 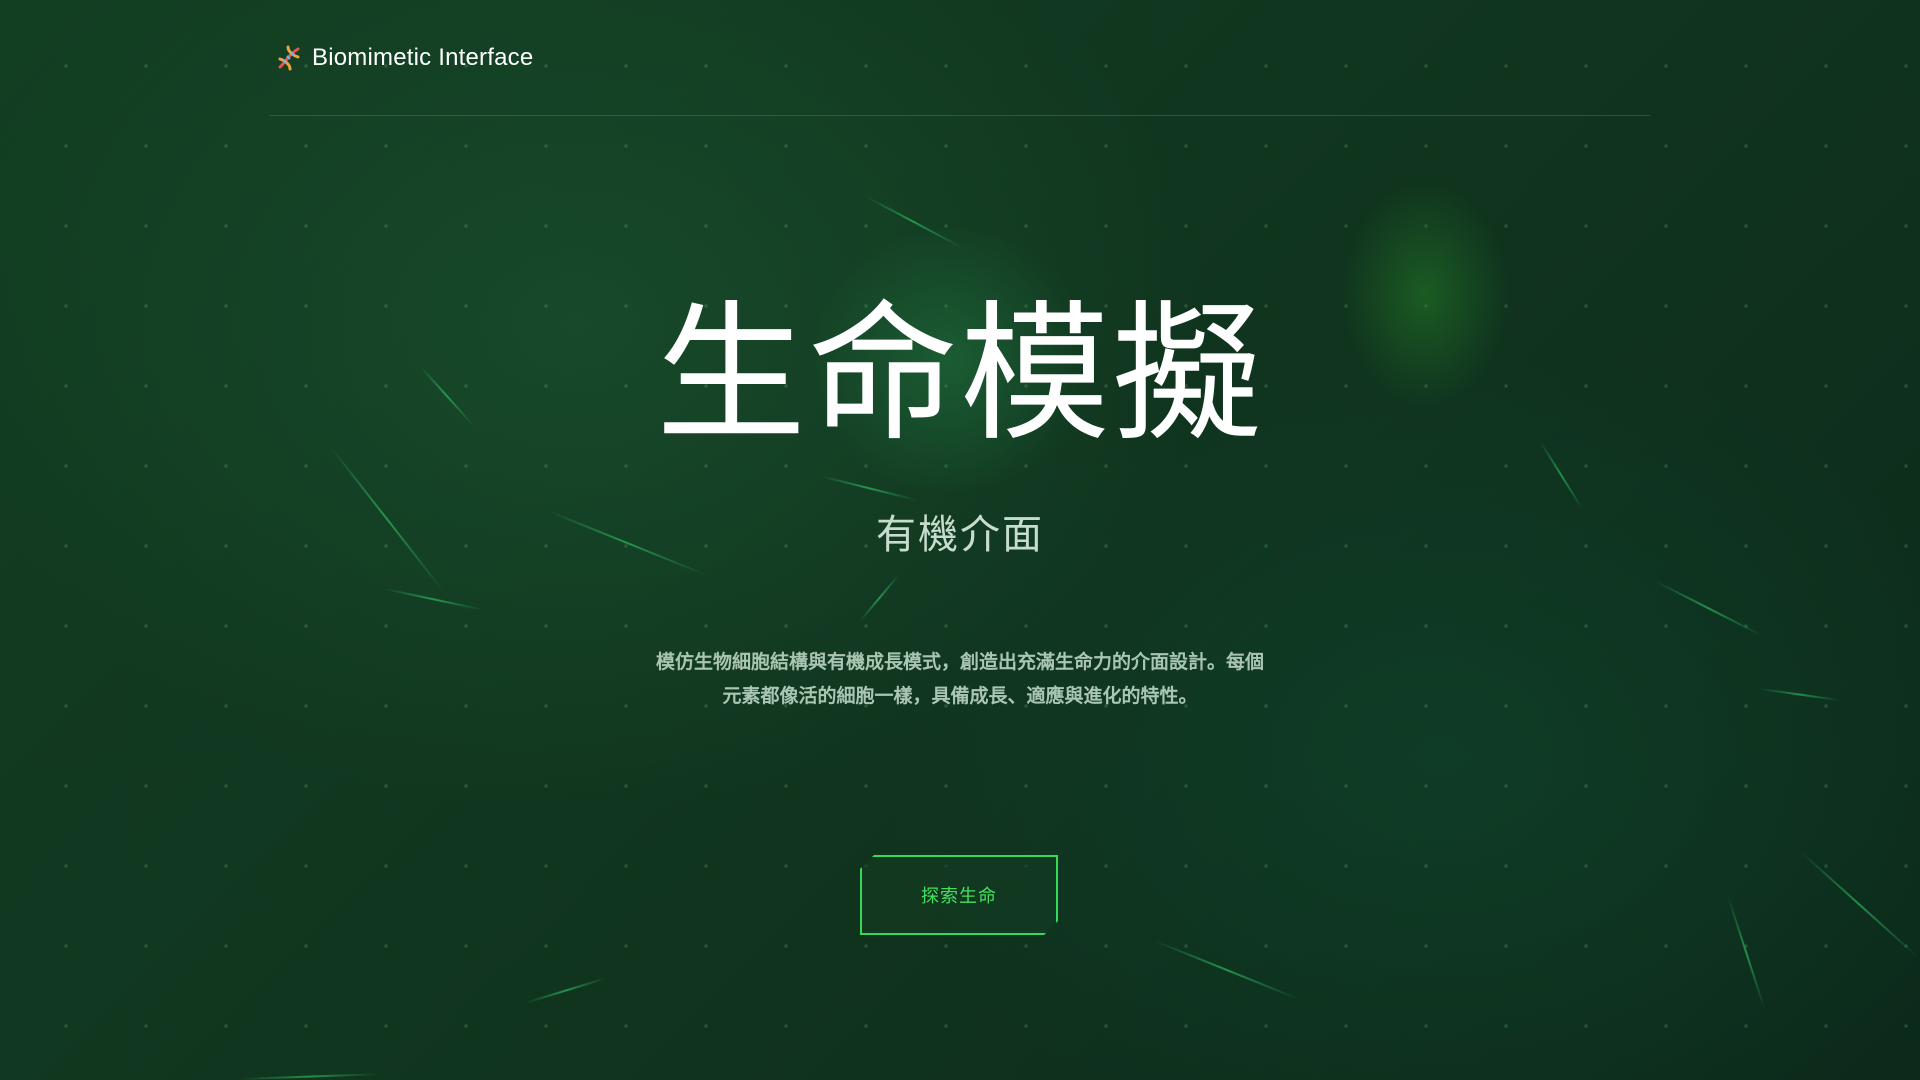 What do you see at coordinates (959, 375) in the screenshot?
I see `hero-title: 生命模擬` at bounding box center [959, 375].